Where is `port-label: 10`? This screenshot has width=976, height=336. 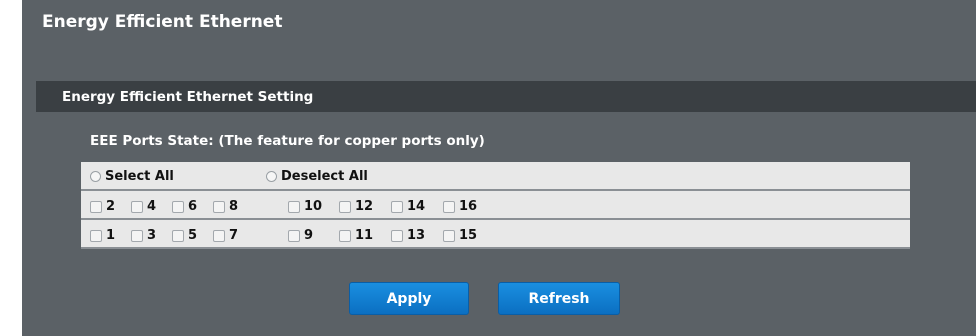
port-label: 10 is located at coordinates (313, 206).